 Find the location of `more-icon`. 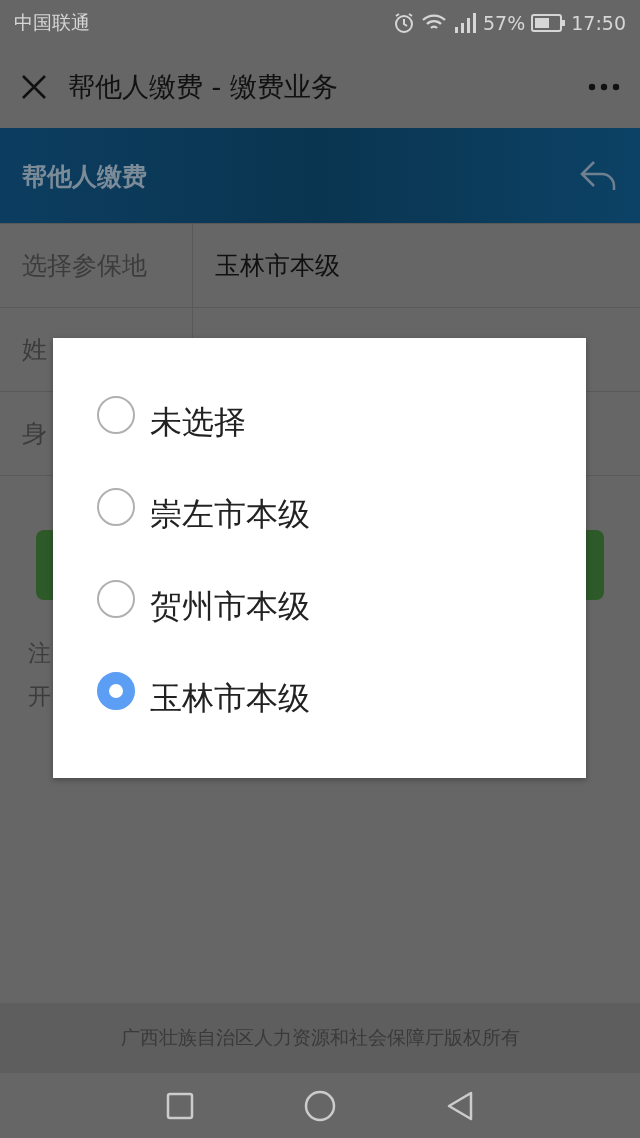

more-icon is located at coordinates (604, 86).